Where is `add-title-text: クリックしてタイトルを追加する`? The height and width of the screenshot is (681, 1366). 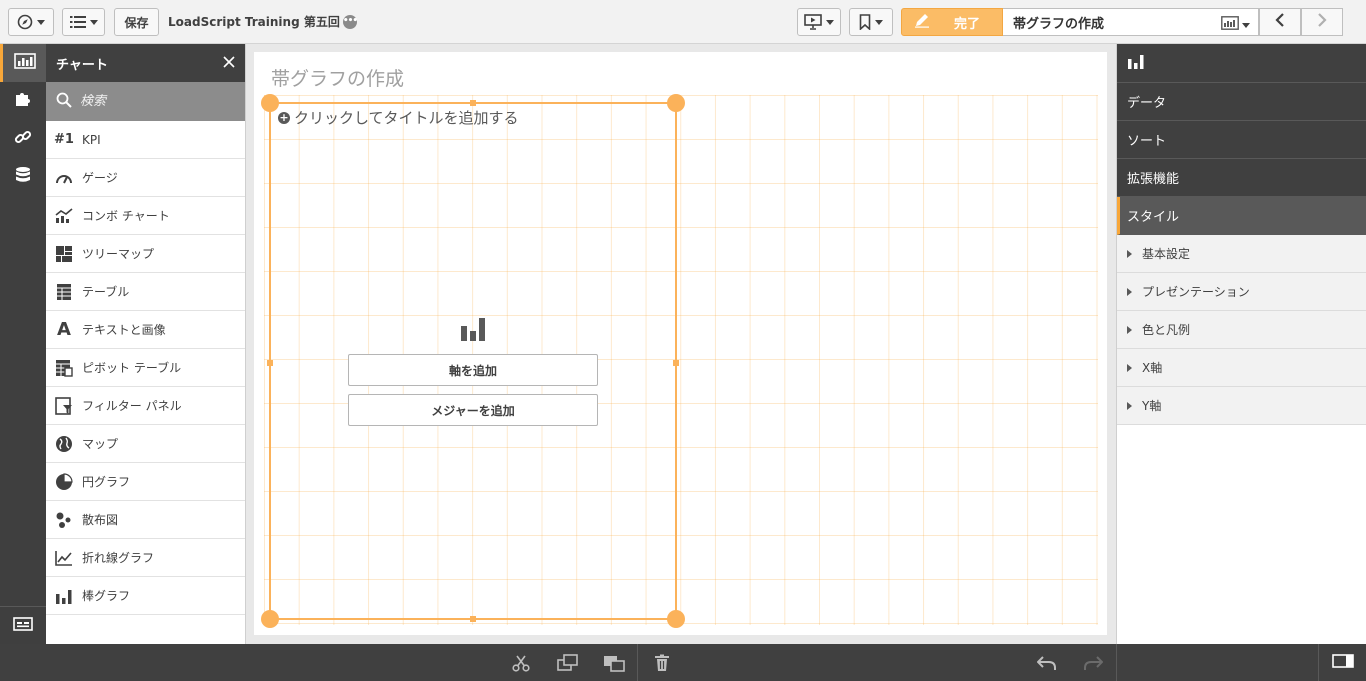 add-title-text: クリックしてタイトルを追加する is located at coordinates (406, 118).